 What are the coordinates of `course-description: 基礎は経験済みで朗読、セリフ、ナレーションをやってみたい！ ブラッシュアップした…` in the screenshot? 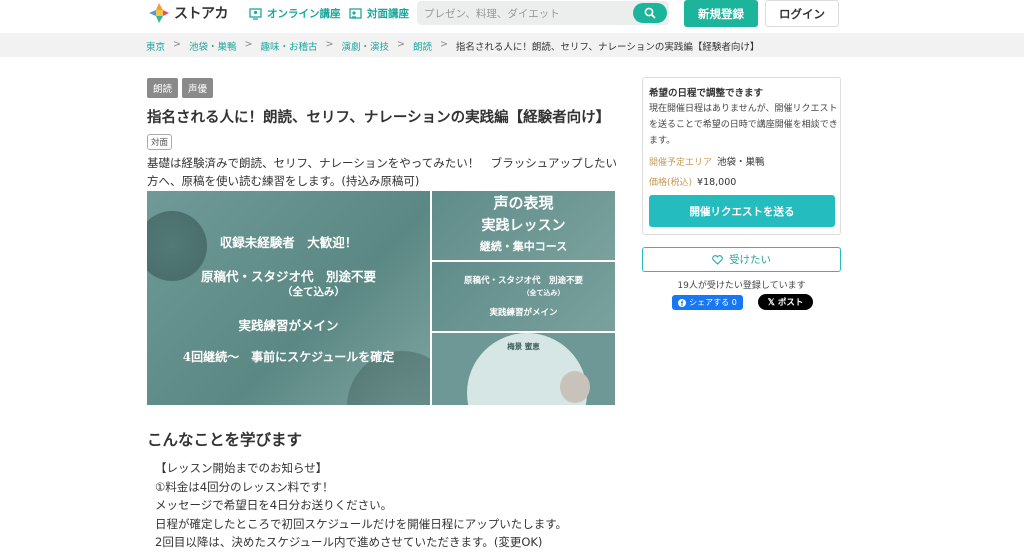 It's located at (382, 172).